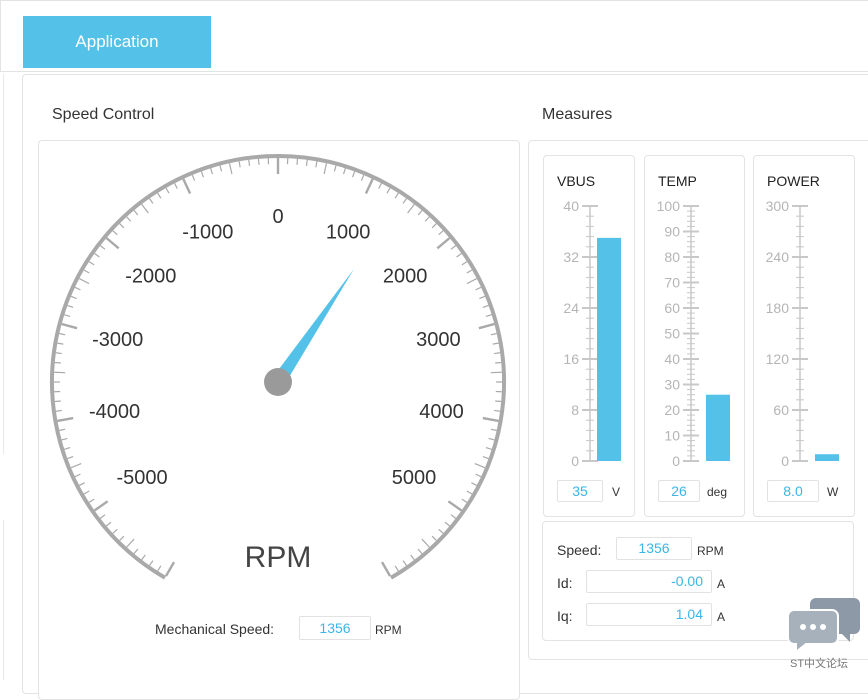  What do you see at coordinates (214, 629) in the screenshot?
I see `mechanical-speed-label: Mechanical Speed:` at bounding box center [214, 629].